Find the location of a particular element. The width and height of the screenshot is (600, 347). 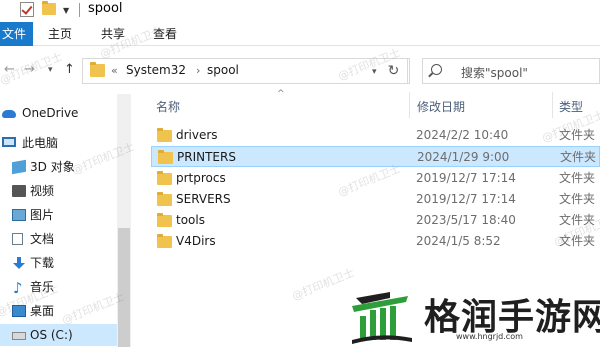

onedrive-cloud-icon is located at coordinates (9, 114).